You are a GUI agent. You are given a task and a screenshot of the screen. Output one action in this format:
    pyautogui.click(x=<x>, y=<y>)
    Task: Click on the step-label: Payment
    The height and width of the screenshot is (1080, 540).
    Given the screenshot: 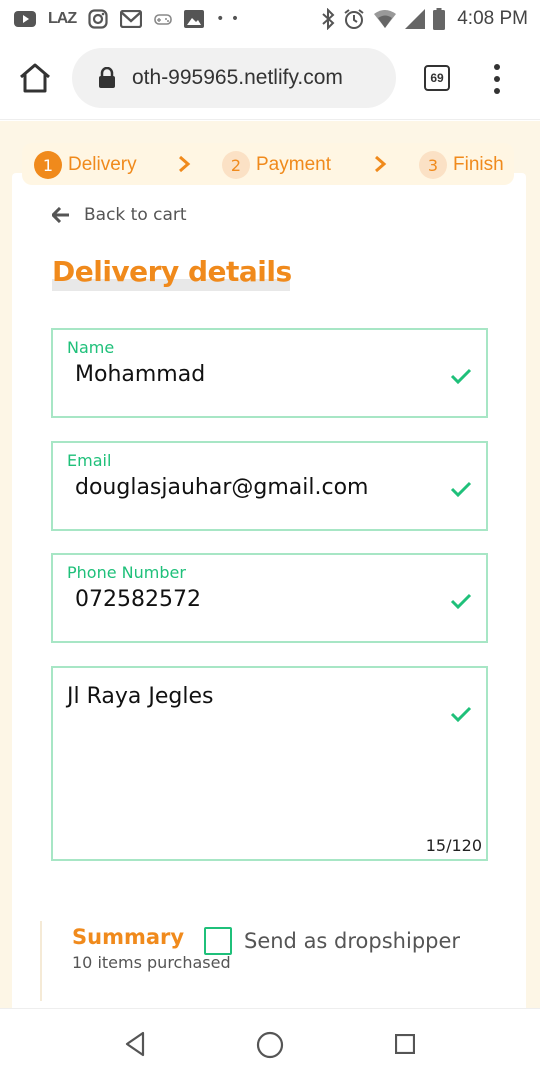 What is the action you would take?
    pyautogui.click(x=293, y=164)
    